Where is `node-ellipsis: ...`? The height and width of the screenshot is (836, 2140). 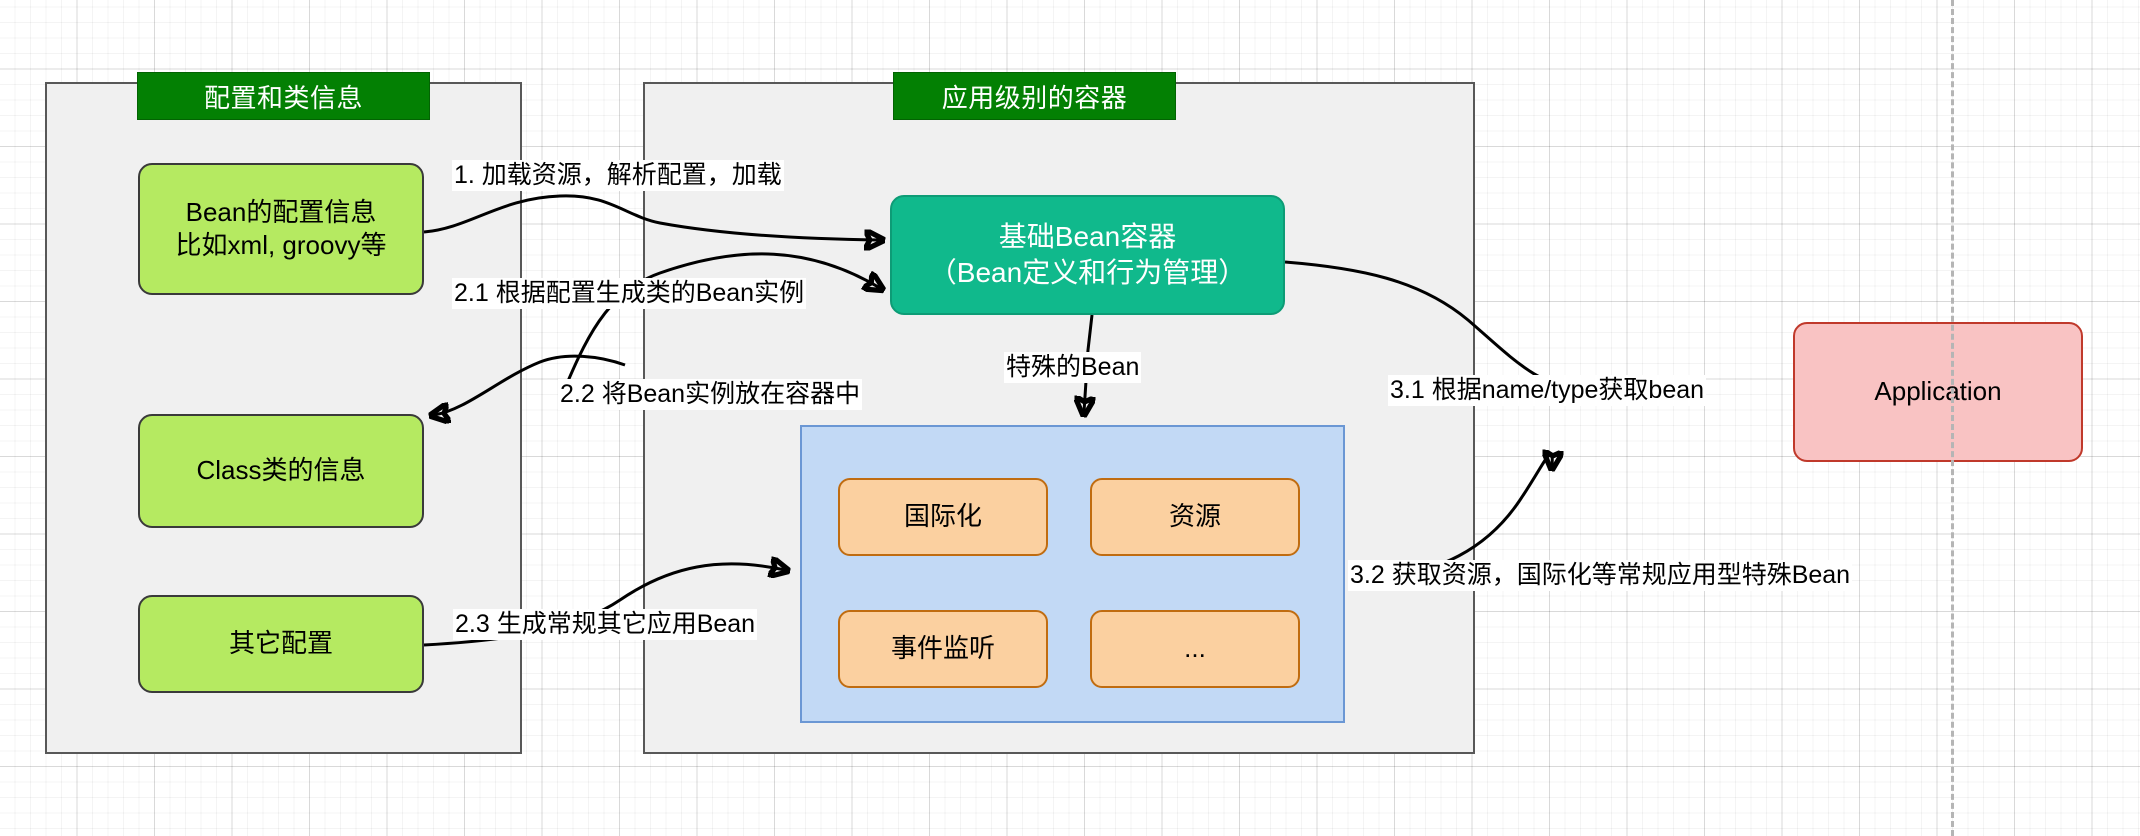 node-ellipsis: ... is located at coordinates (1195, 649).